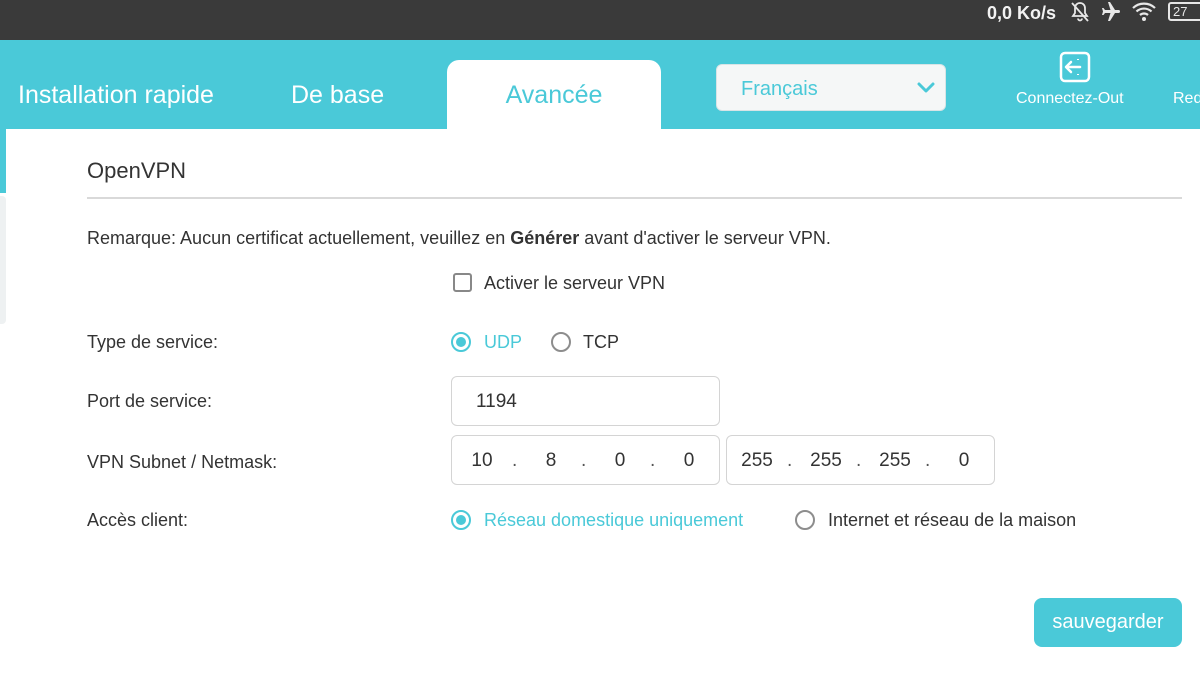 This screenshot has height=675, width=1200. Describe the element at coordinates (482, 461) in the screenshot. I see `subnet-octet-1: 10` at that location.